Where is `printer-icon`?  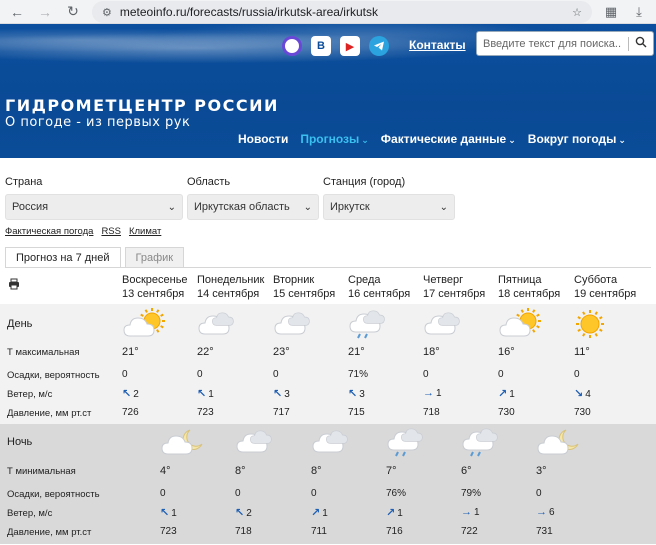
printer-icon is located at coordinates (14, 285).